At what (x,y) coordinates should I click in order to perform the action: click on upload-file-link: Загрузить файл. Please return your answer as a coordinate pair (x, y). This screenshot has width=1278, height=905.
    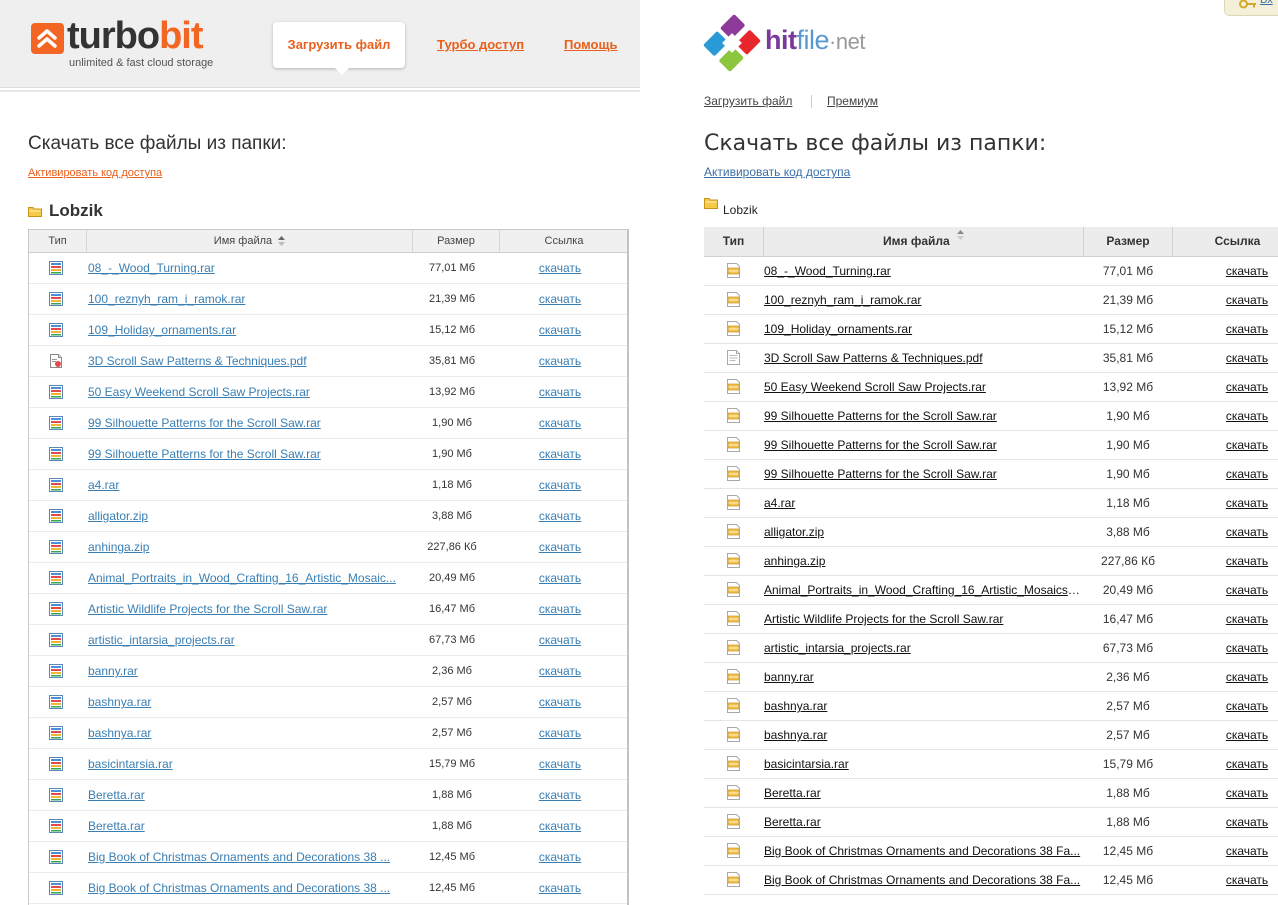
    Looking at the image, I should click on (748, 101).